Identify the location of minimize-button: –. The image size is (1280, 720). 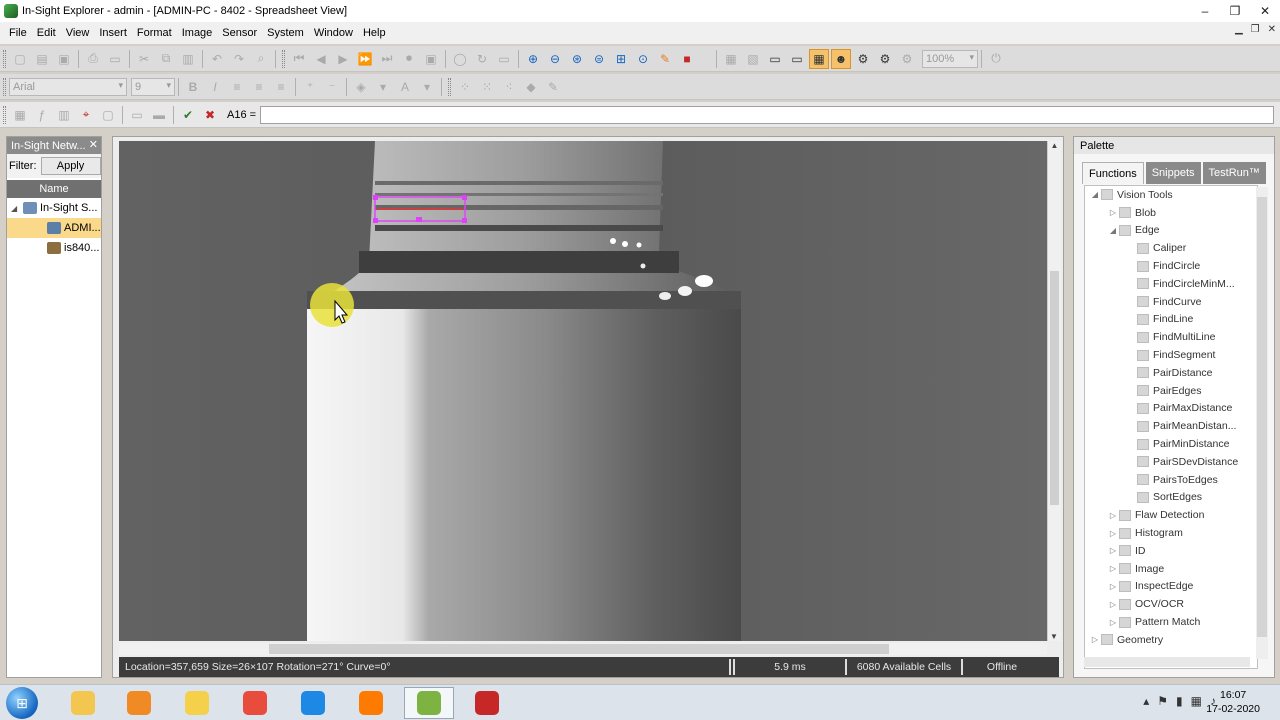
(1205, 11).